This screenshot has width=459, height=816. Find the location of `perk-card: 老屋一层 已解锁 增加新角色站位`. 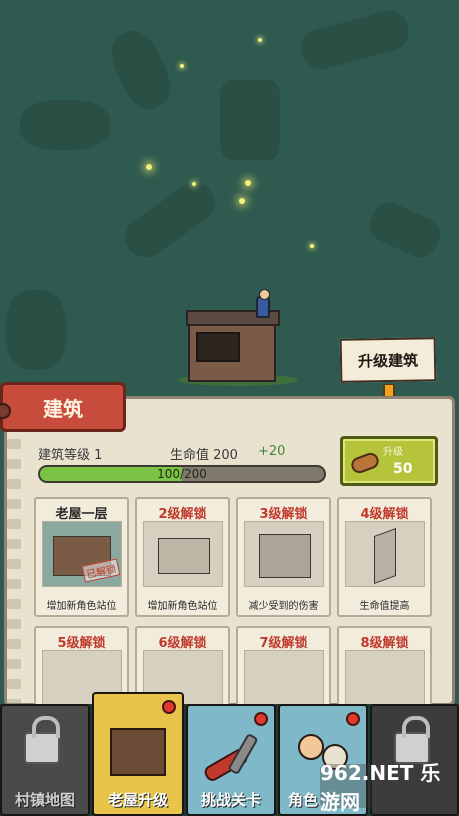

perk-card: 老屋一层 已解锁 增加新角色站位 is located at coordinates (81, 557).